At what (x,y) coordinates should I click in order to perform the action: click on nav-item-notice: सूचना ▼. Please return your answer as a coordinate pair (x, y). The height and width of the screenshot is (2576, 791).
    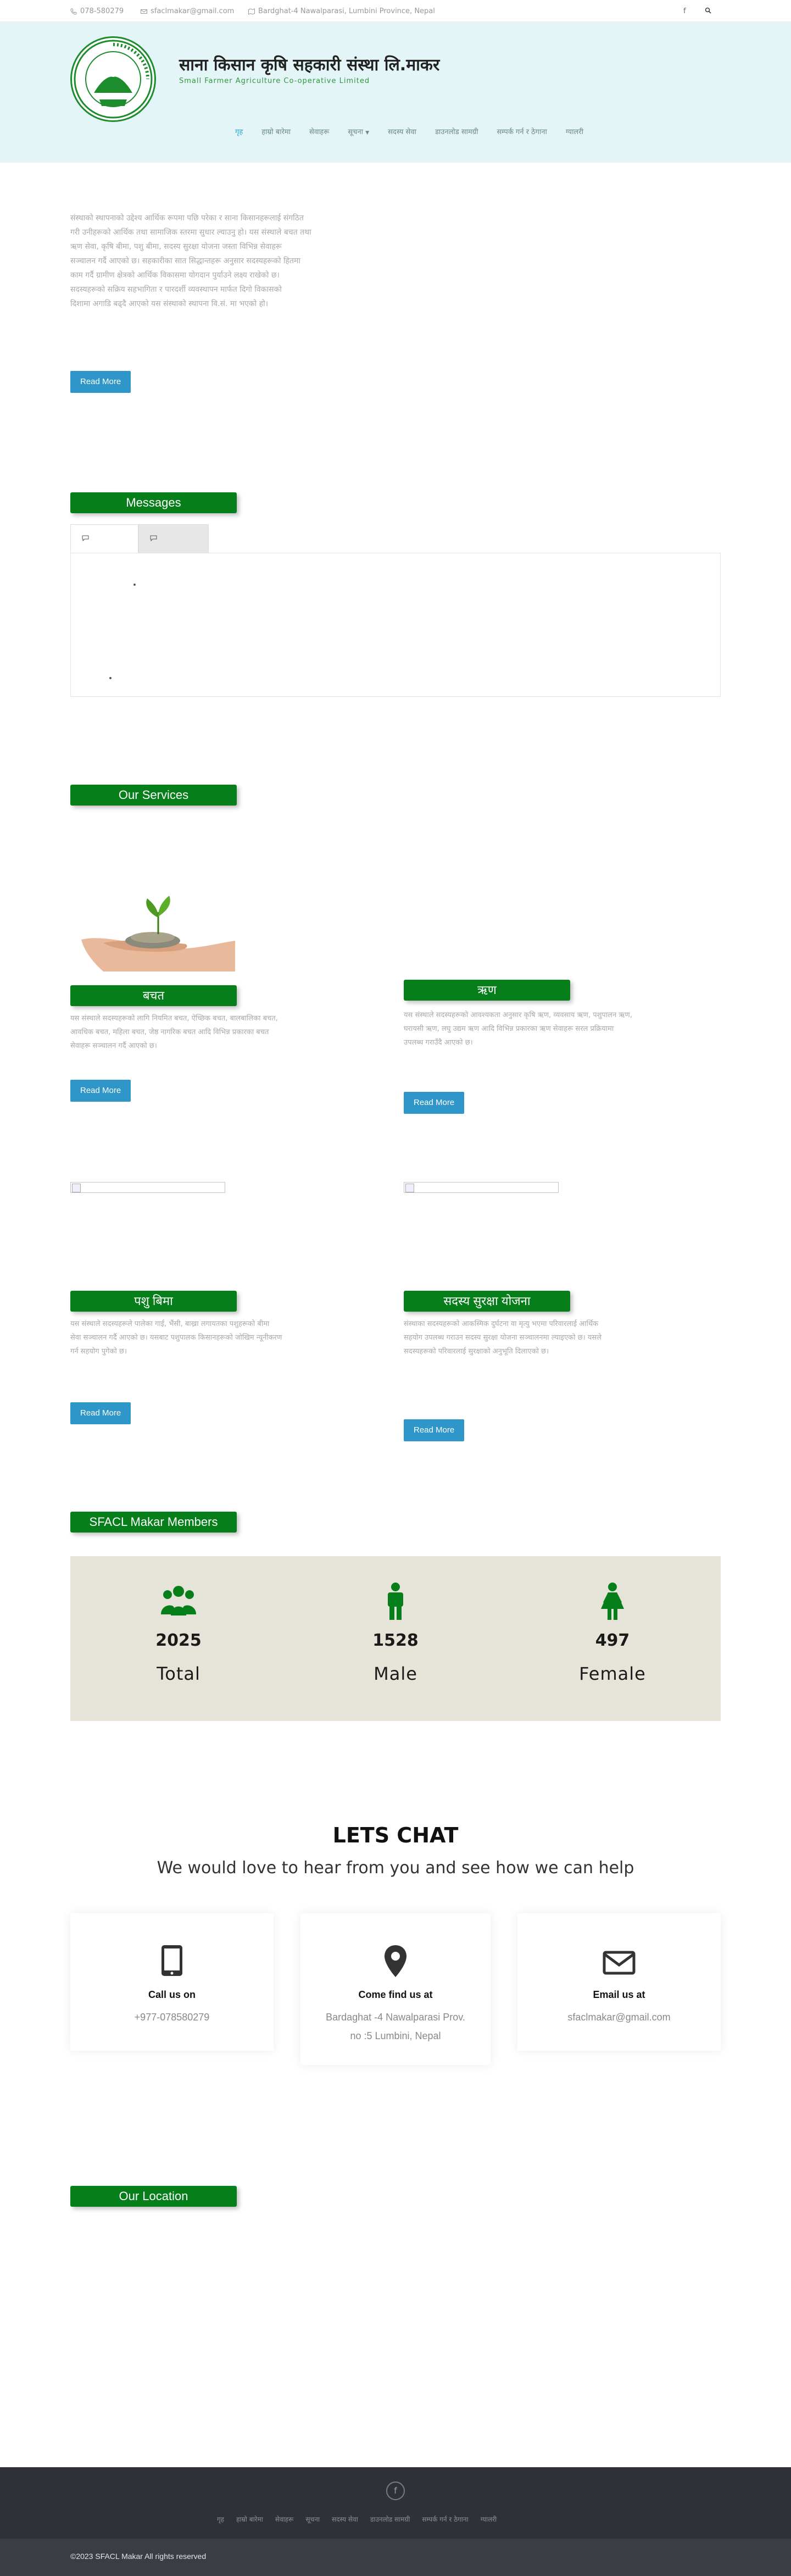
    Looking at the image, I should click on (359, 131).